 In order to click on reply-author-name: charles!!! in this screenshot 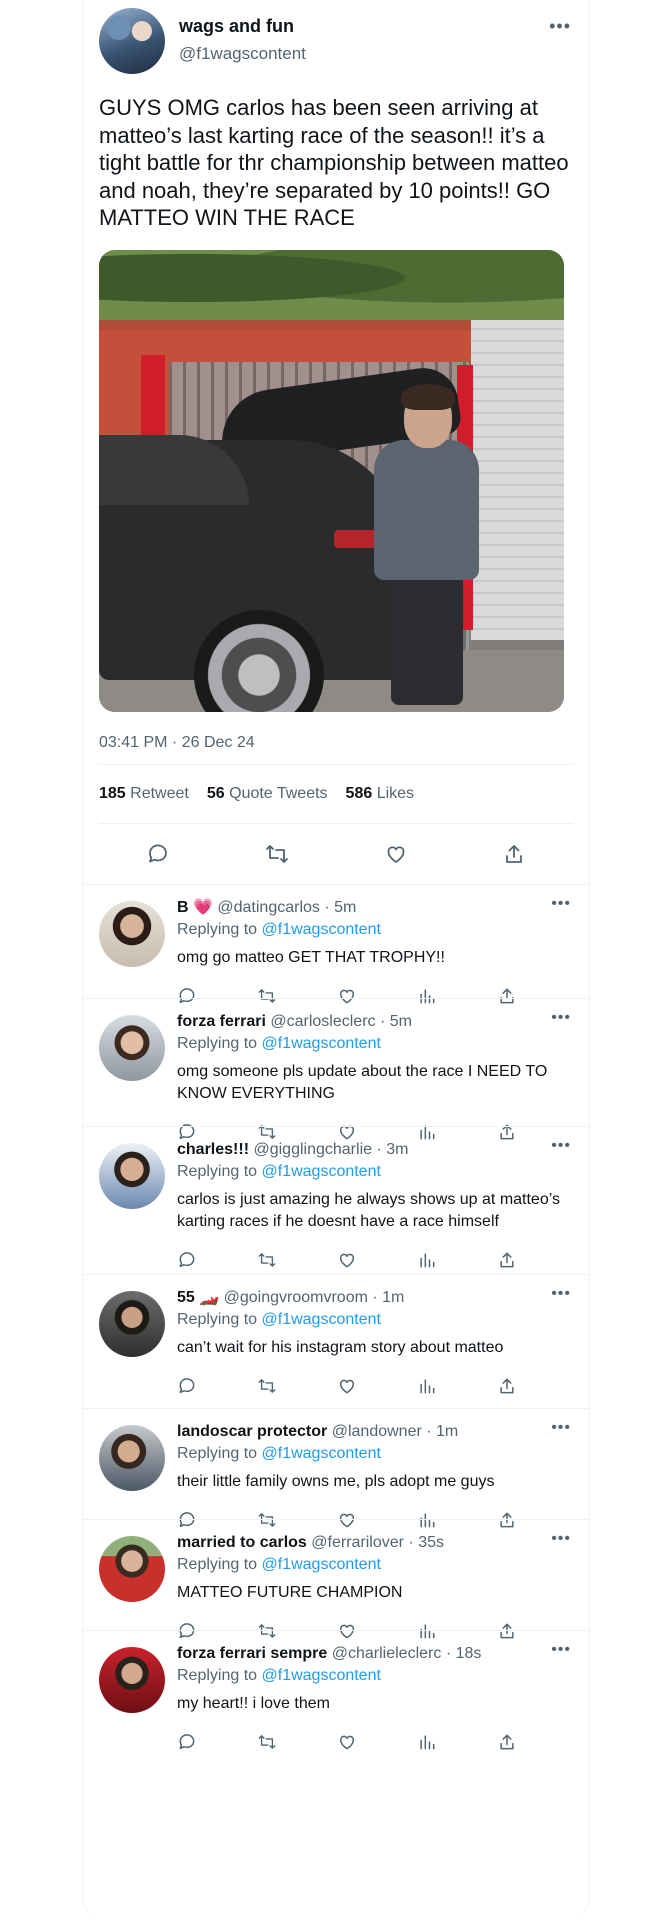, I will do `click(213, 1150)`.